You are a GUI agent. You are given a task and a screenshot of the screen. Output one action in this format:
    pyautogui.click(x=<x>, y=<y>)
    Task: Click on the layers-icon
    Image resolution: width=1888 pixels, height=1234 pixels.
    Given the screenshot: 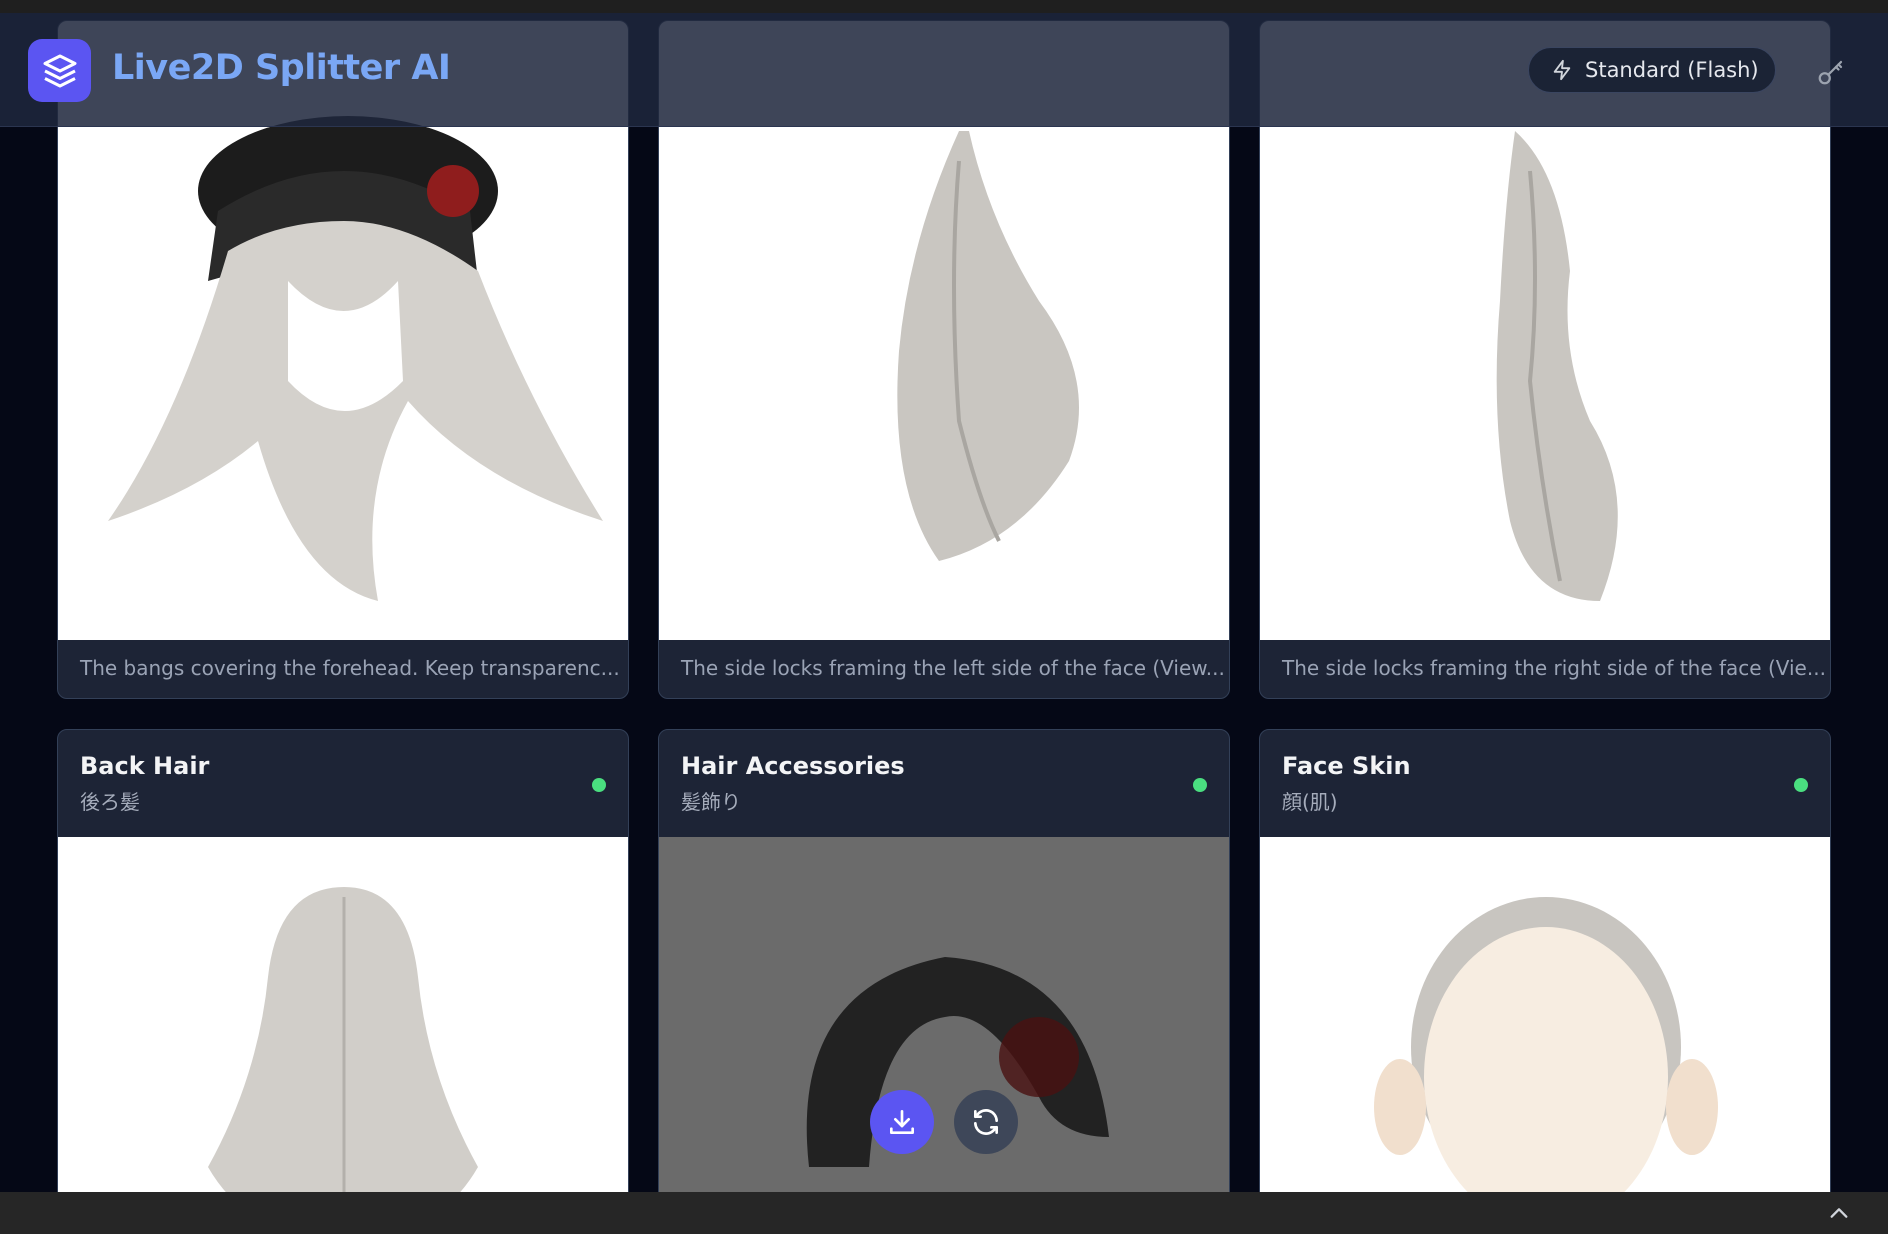 What is the action you would take?
    pyautogui.click(x=59, y=70)
    